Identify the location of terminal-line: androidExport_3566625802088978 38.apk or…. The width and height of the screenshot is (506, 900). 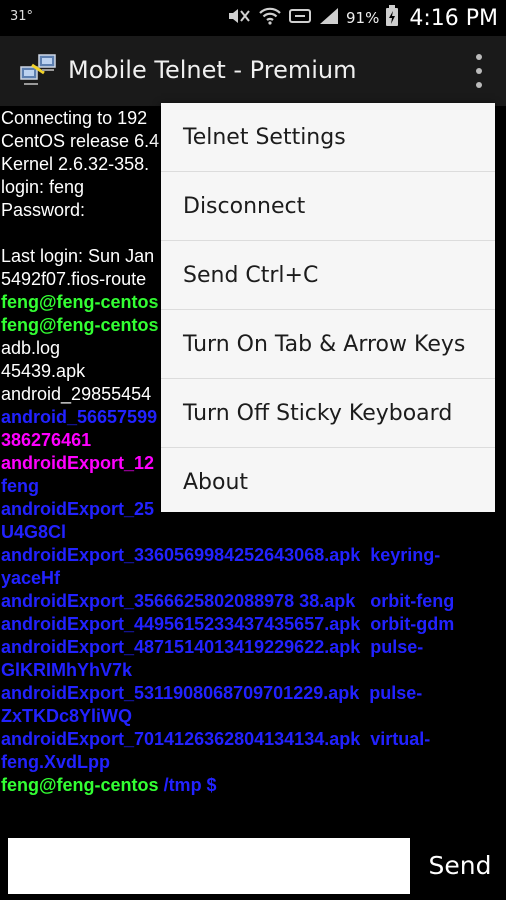
(228, 601).